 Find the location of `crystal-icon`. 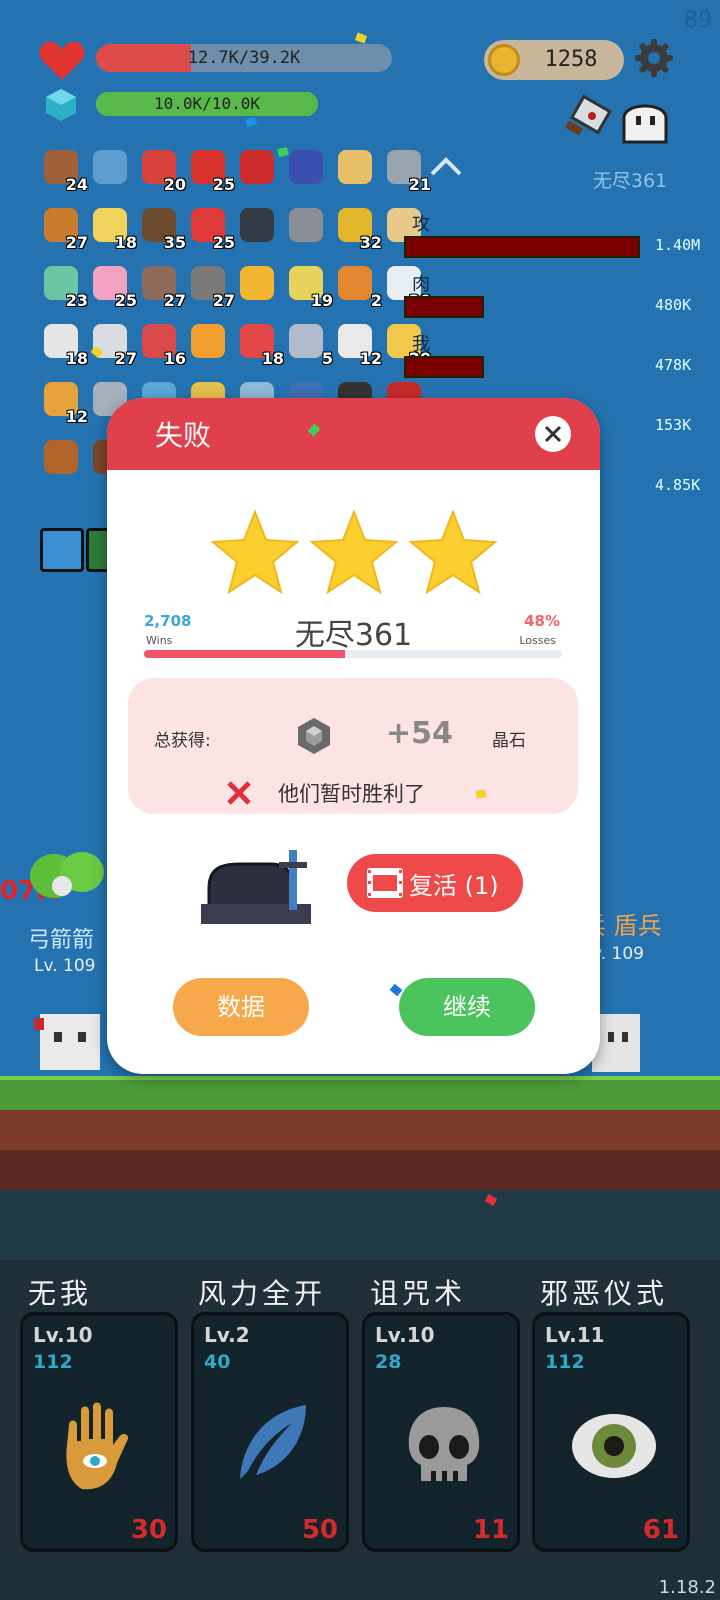

crystal-icon is located at coordinates (314, 736).